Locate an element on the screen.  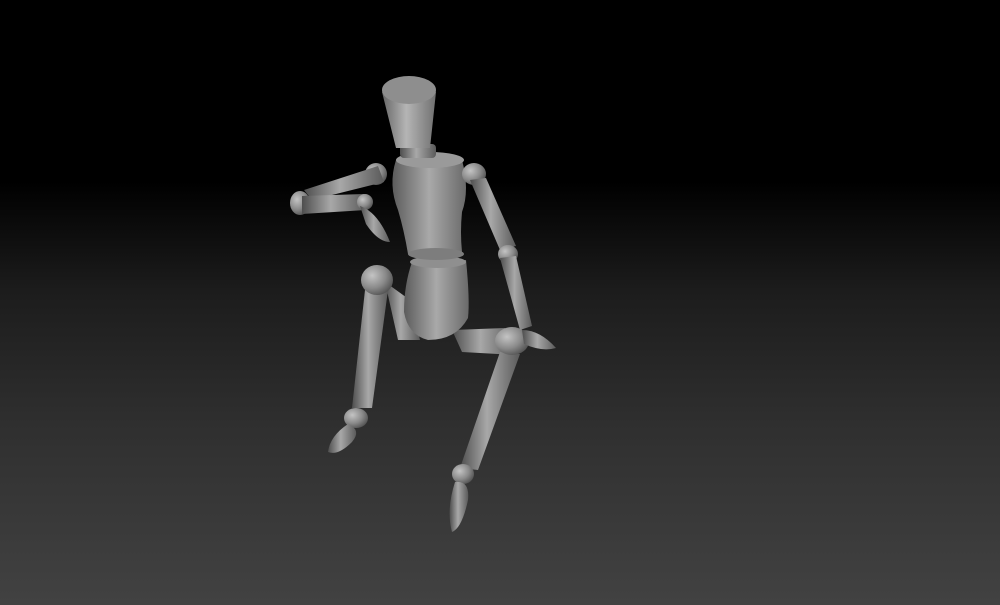
pelvis is located at coordinates (436, 298).